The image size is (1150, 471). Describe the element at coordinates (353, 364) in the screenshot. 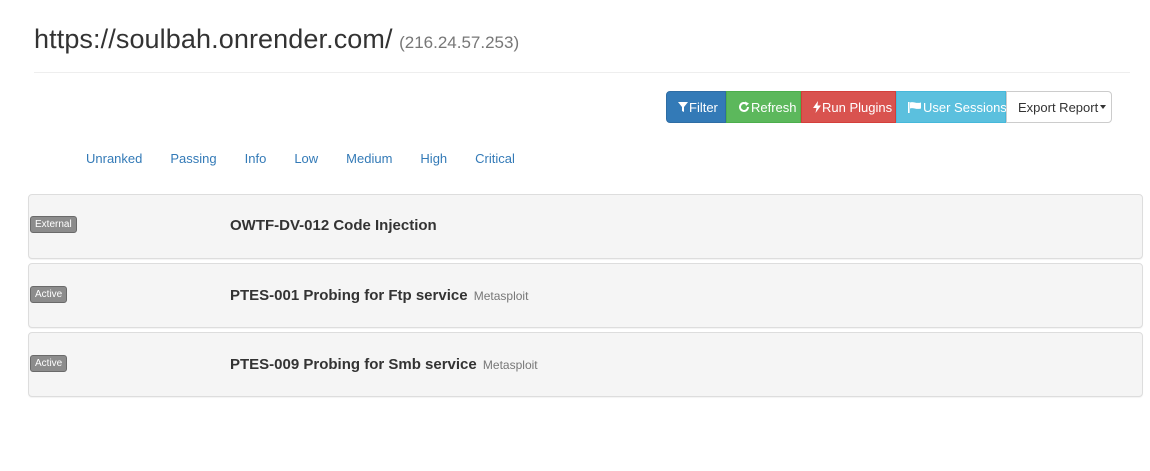

I see `plugin-title-text: PTES-009 Probing for Smb service` at that location.